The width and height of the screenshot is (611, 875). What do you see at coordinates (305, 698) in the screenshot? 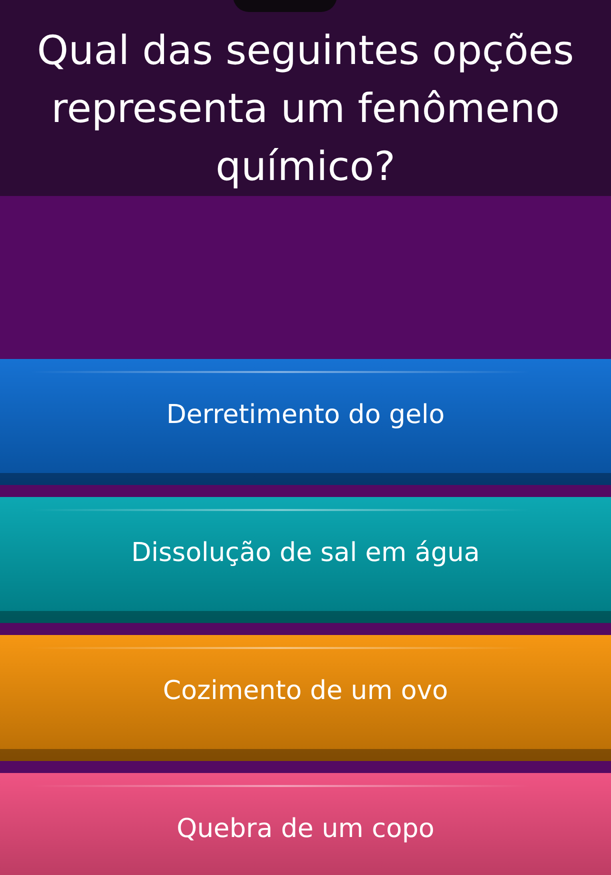
I see `answer-button: Cozimento de um ovo` at bounding box center [305, 698].